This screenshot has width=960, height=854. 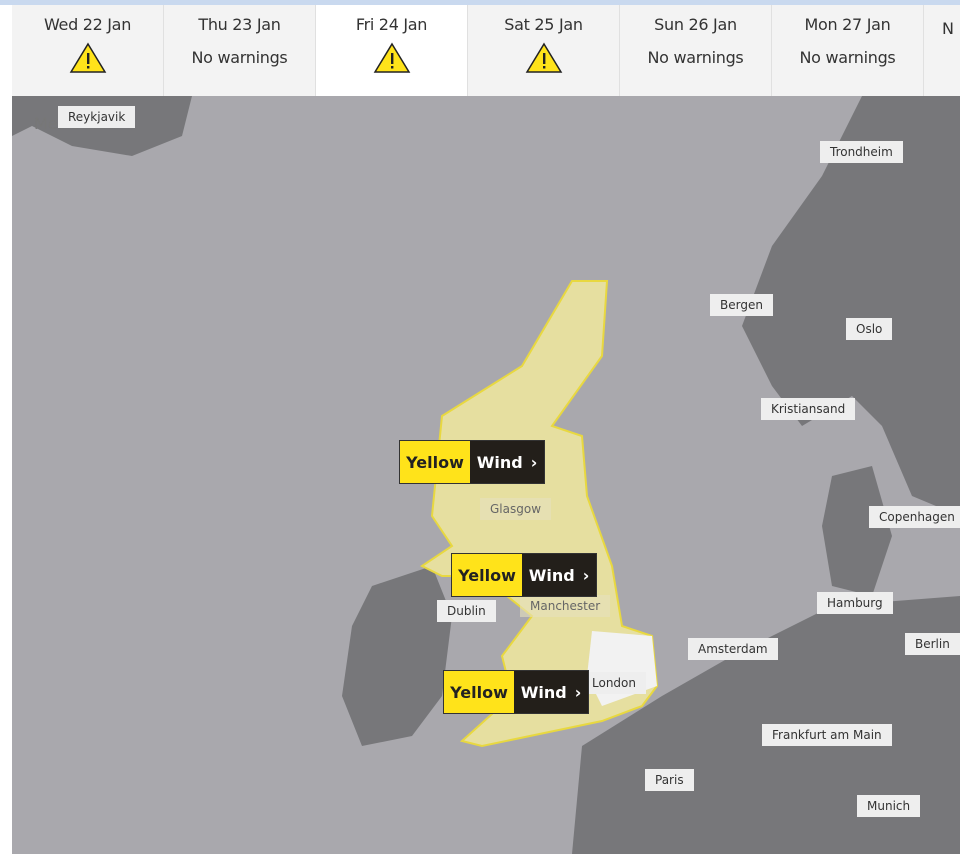 What do you see at coordinates (808, 409) in the screenshot?
I see `city-label: Kristiansand` at bounding box center [808, 409].